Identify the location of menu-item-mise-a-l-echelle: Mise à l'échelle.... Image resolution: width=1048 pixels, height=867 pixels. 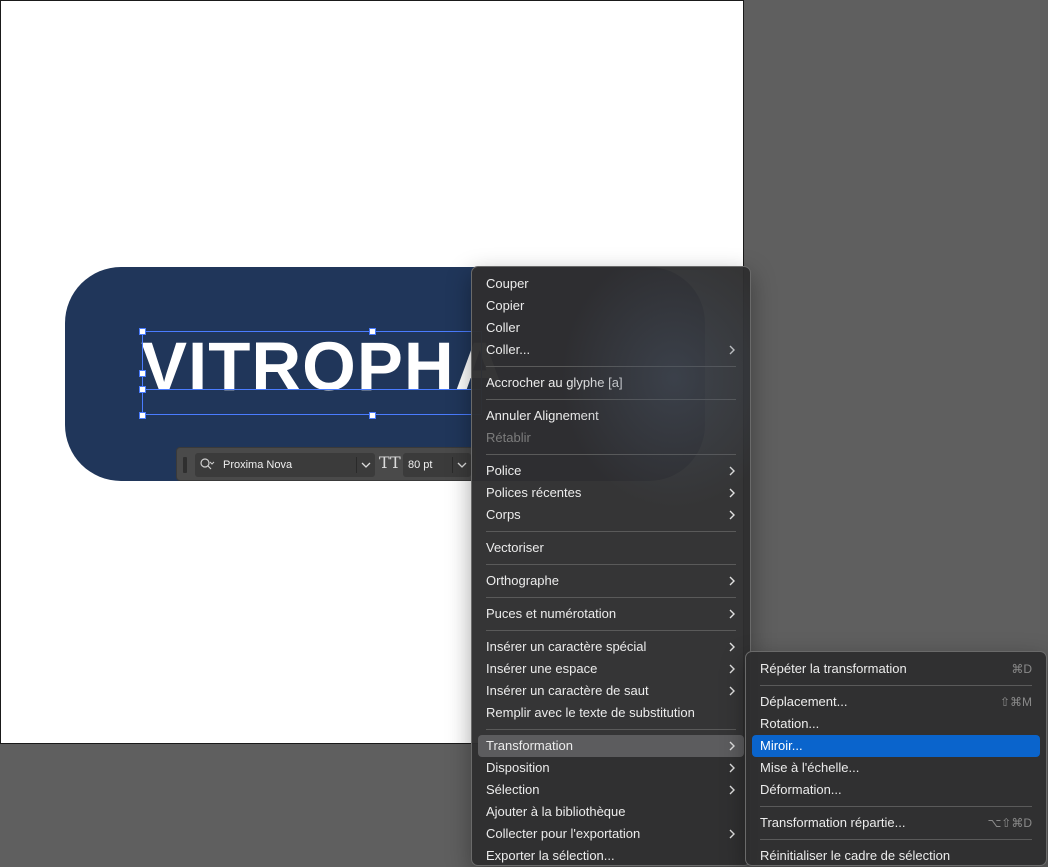
(896, 768).